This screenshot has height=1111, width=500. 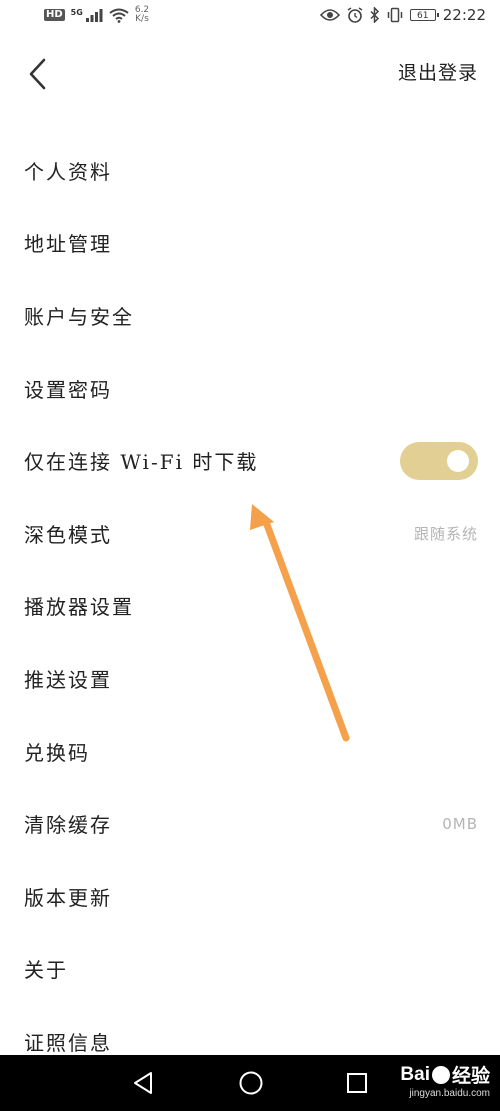 I want to click on logout-button: 退出登录, so click(x=438, y=71).